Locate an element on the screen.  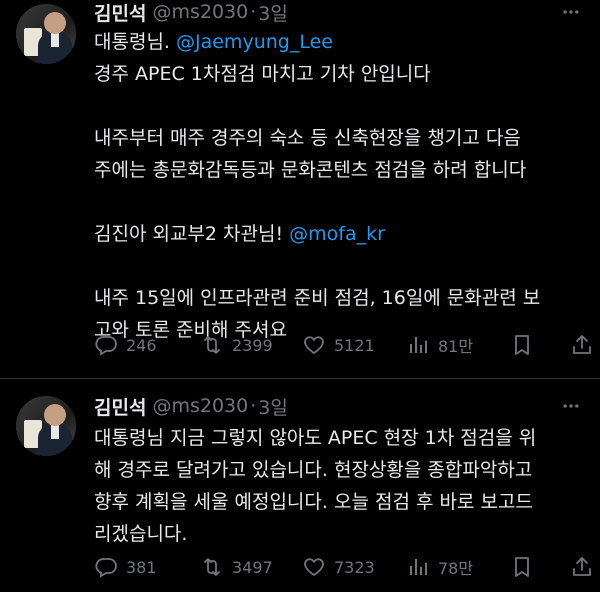
reply-count: 381 is located at coordinates (141, 567).